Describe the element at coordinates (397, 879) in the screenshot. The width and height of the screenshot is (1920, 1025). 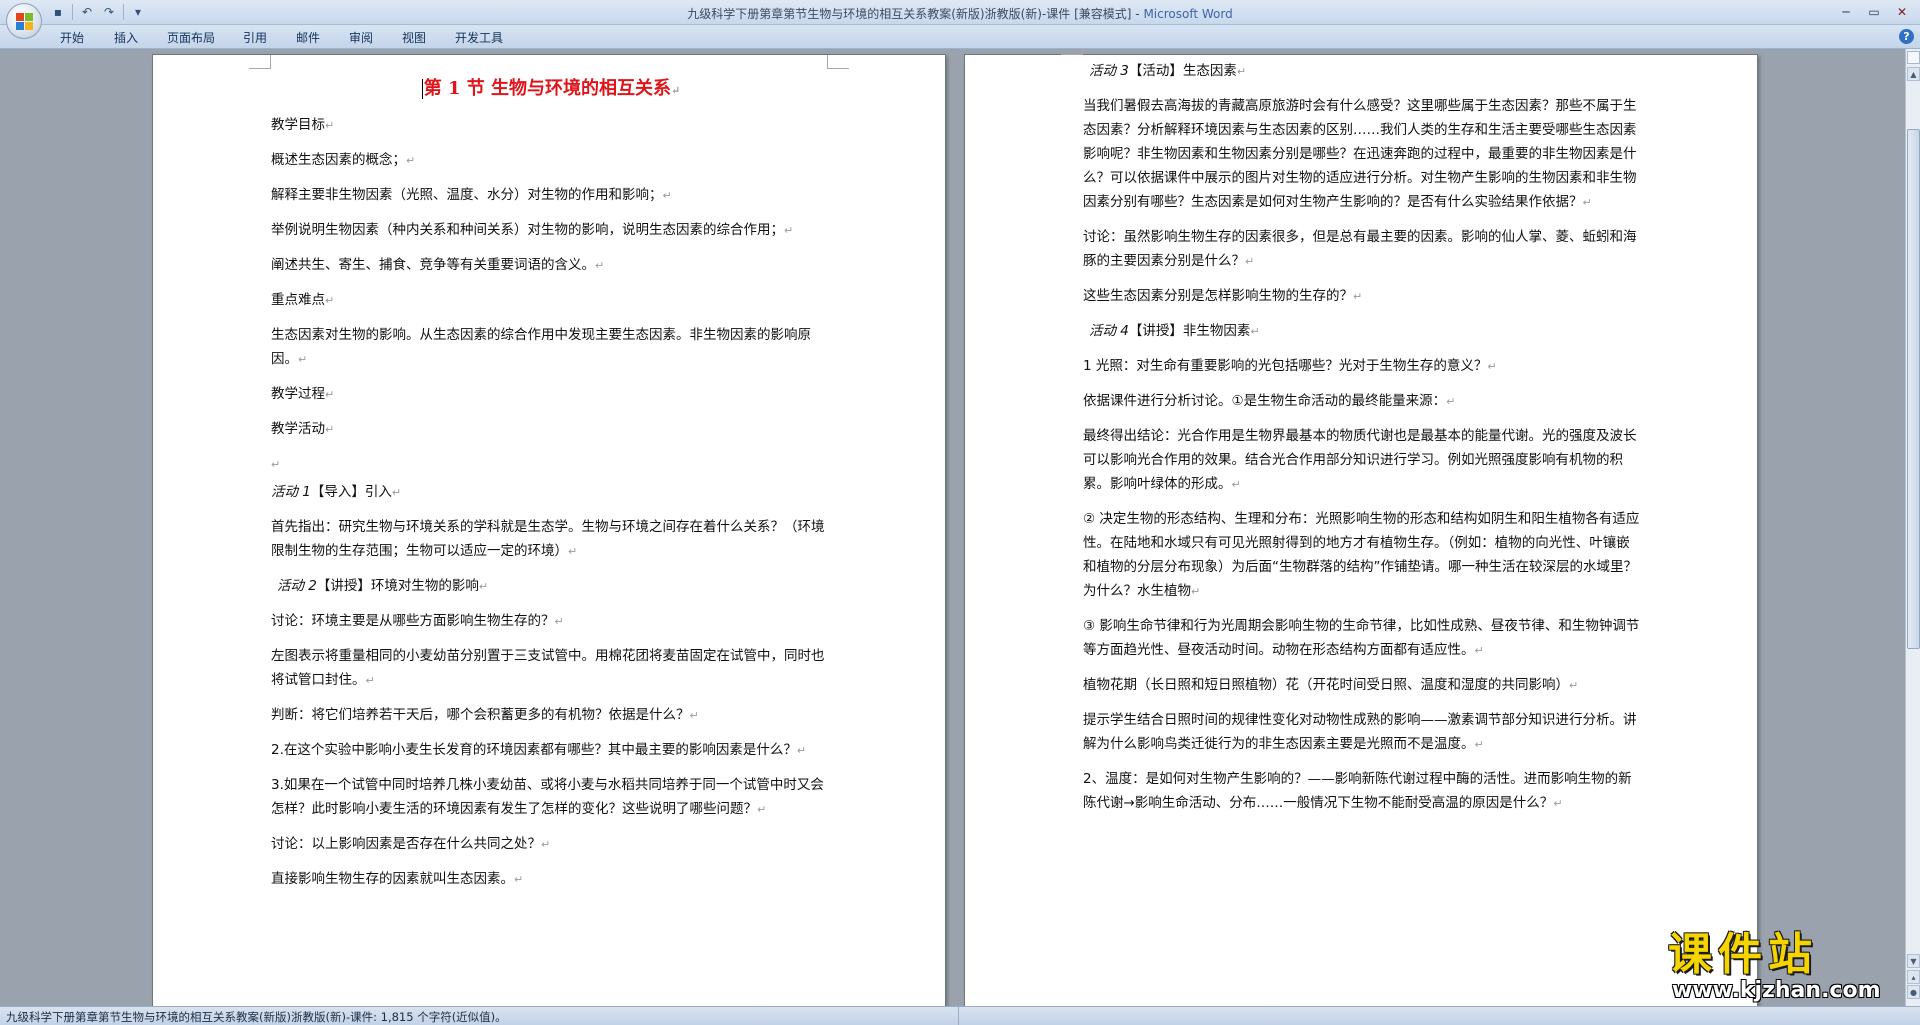
I see `document-paragraph: 直接影响生物生存的因素就叫生态因素。↵` at that location.